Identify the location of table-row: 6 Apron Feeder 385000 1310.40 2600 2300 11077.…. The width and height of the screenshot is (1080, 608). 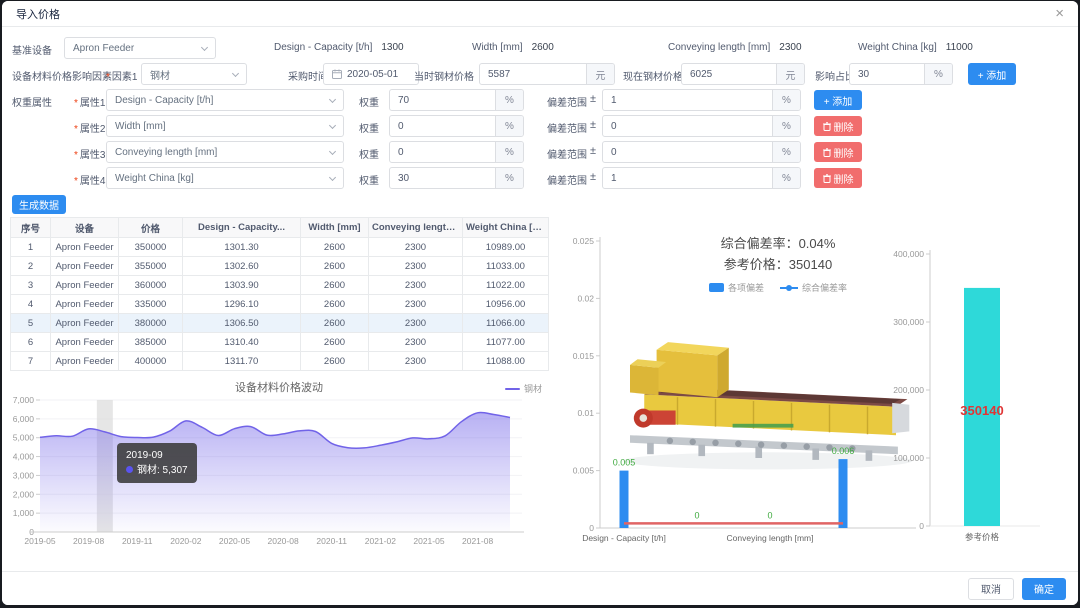
(279, 342).